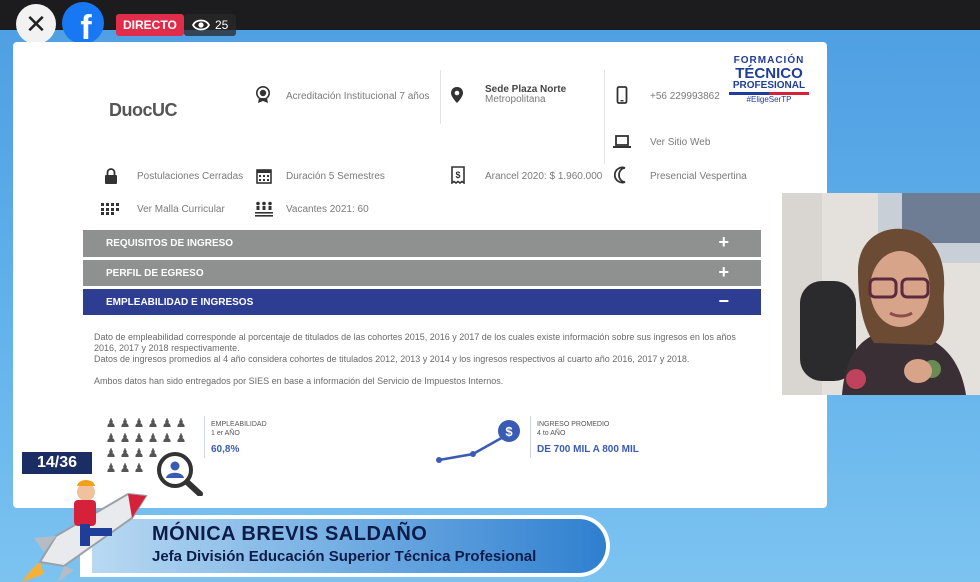 This screenshot has width=980, height=582. I want to click on vacantes-text: Vacantes 2021: 60, so click(327, 209).